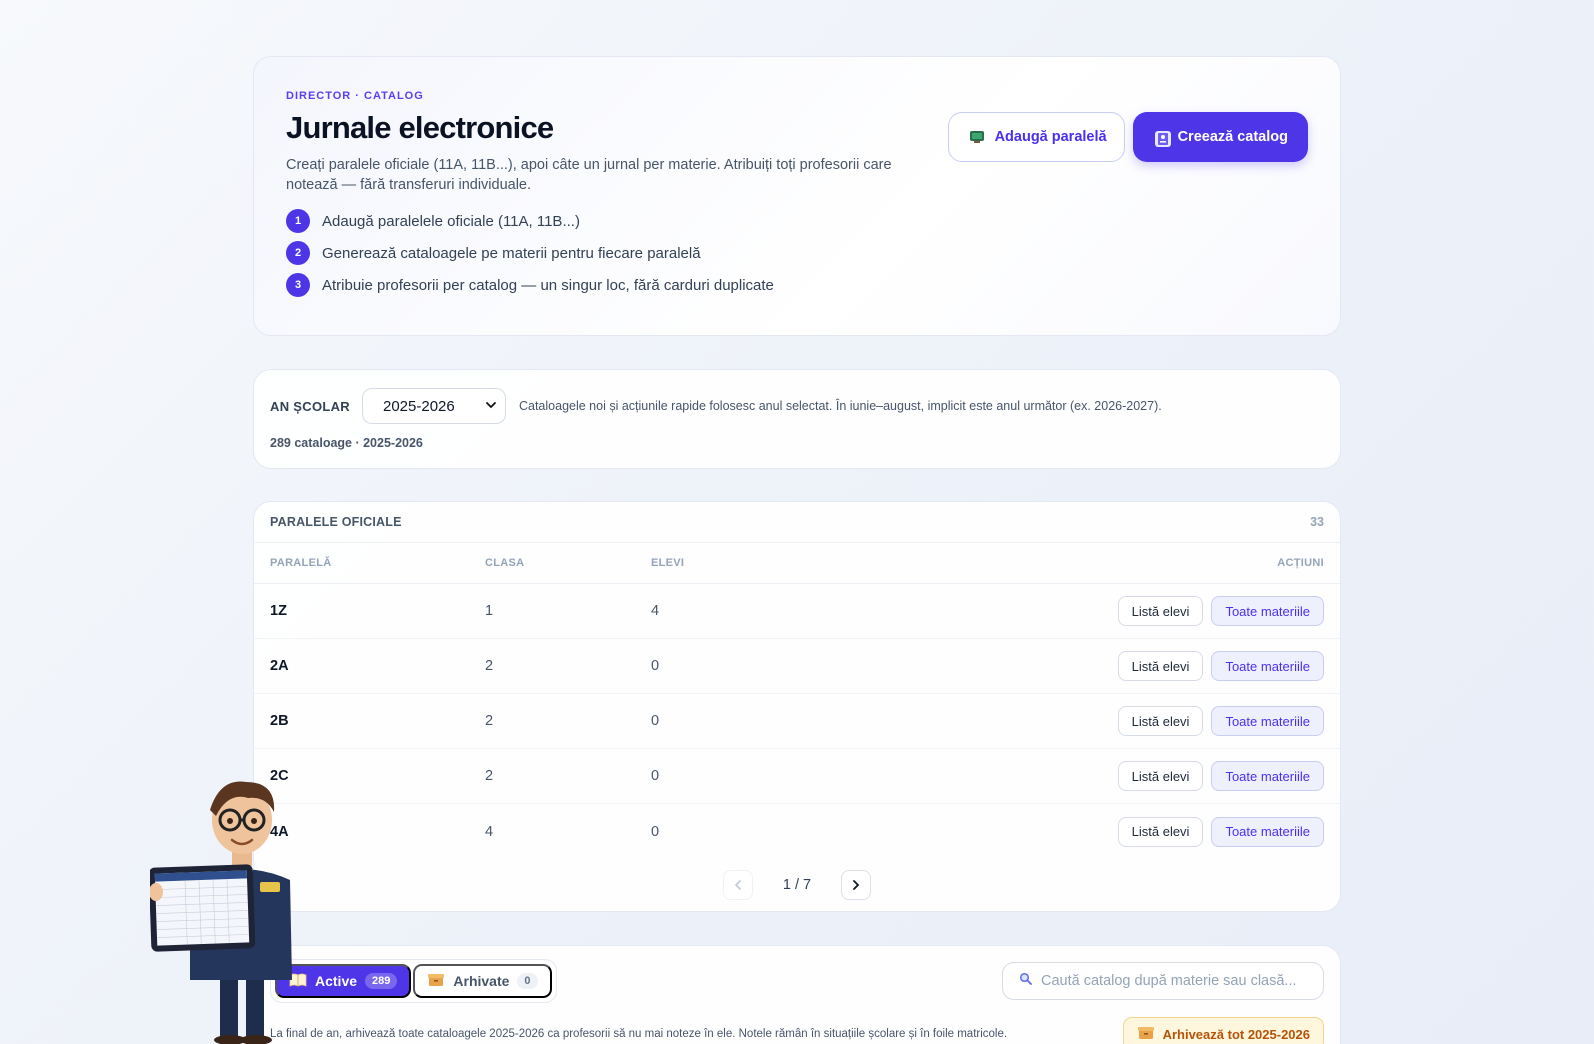  Describe the element at coordinates (797, 721) in the screenshot. I see `table-row: 2B 2 0 Listă elevi Toate materiile` at that location.